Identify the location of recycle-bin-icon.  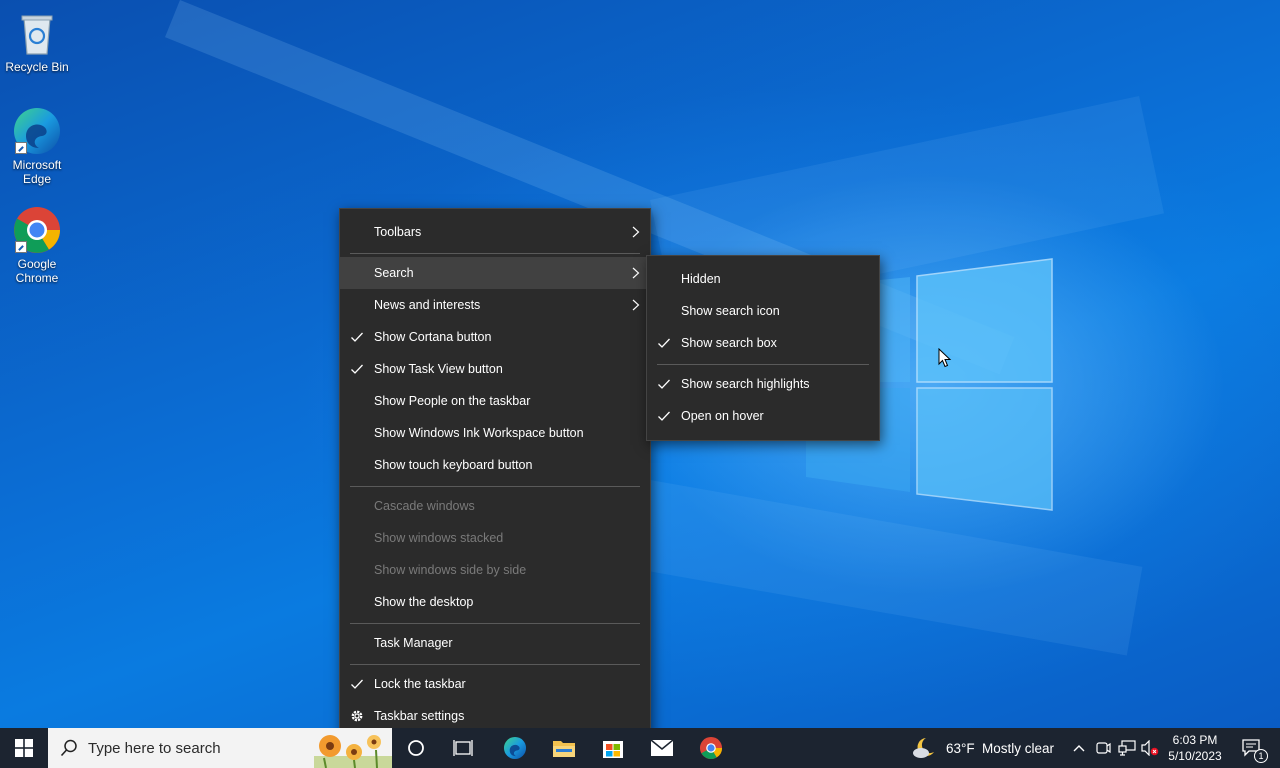
(37, 33).